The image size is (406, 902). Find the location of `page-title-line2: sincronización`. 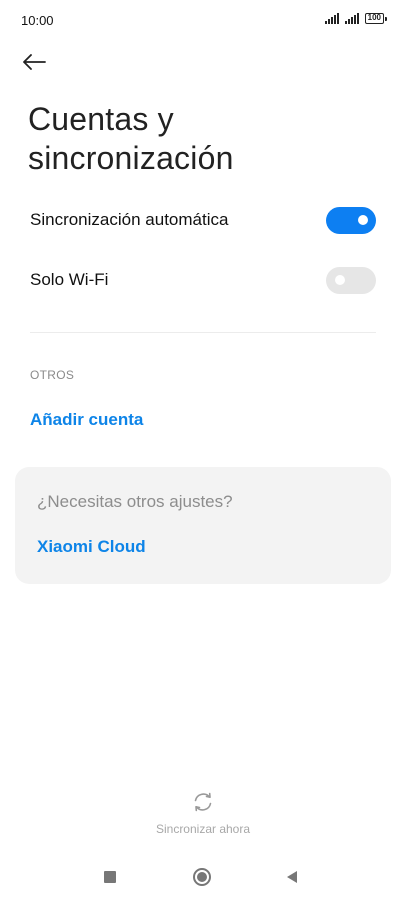

page-title-line2: sincronización is located at coordinates (131, 158).